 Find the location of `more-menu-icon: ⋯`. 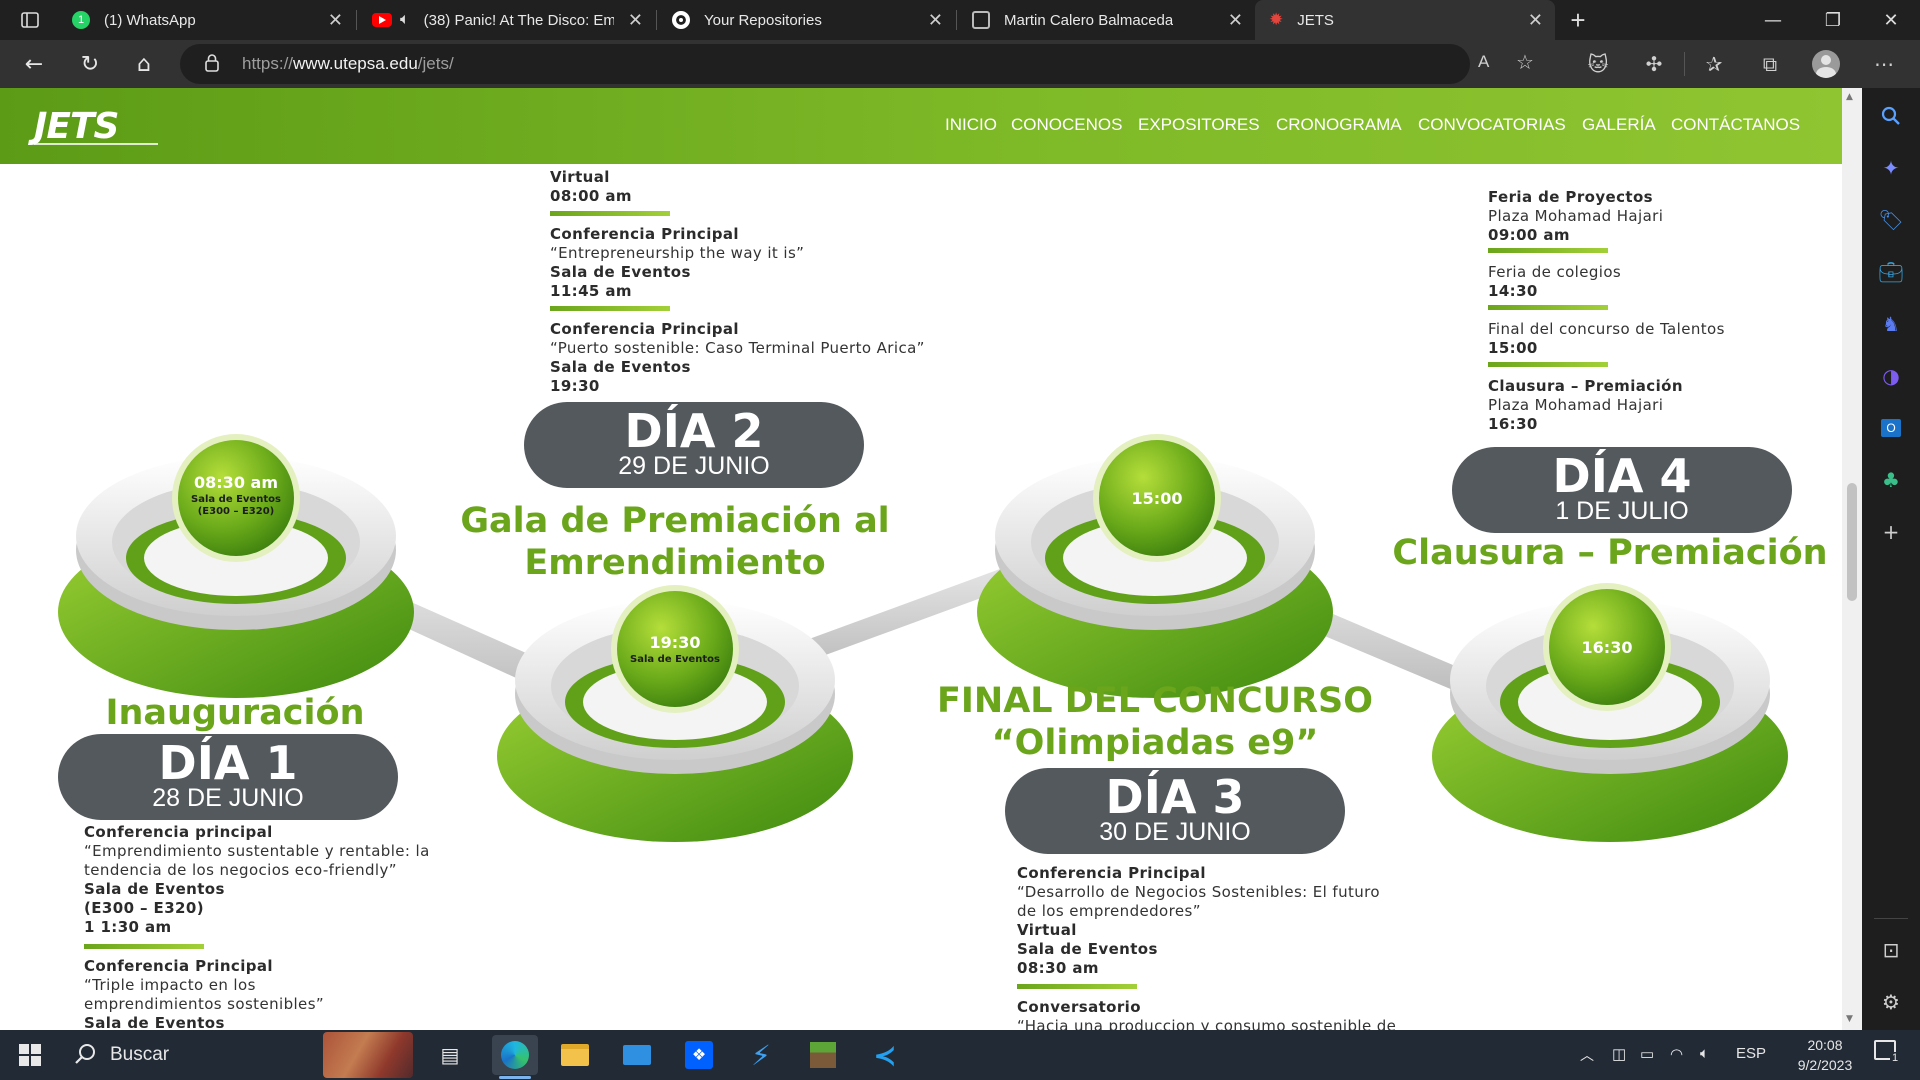

more-menu-icon: ⋯ is located at coordinates (1884, 64).